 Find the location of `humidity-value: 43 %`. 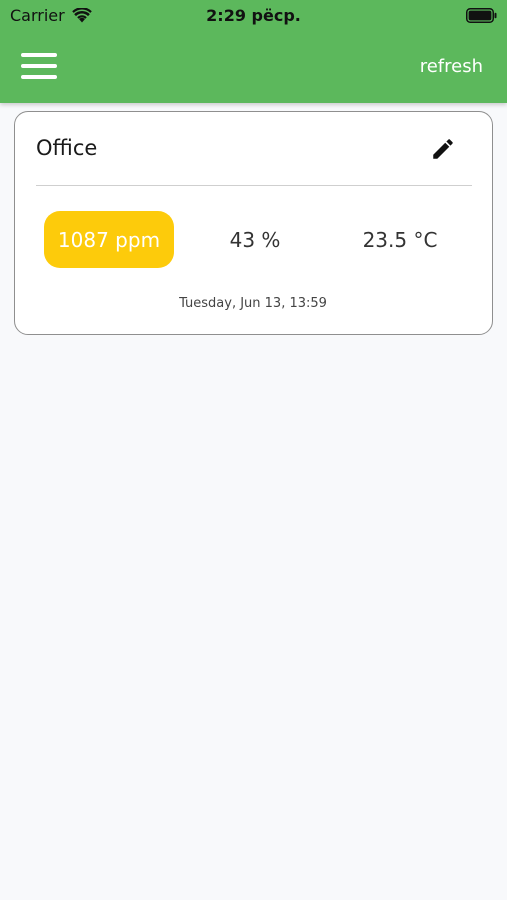

humidity-value: 43 % is located at coordinates (255, 239).